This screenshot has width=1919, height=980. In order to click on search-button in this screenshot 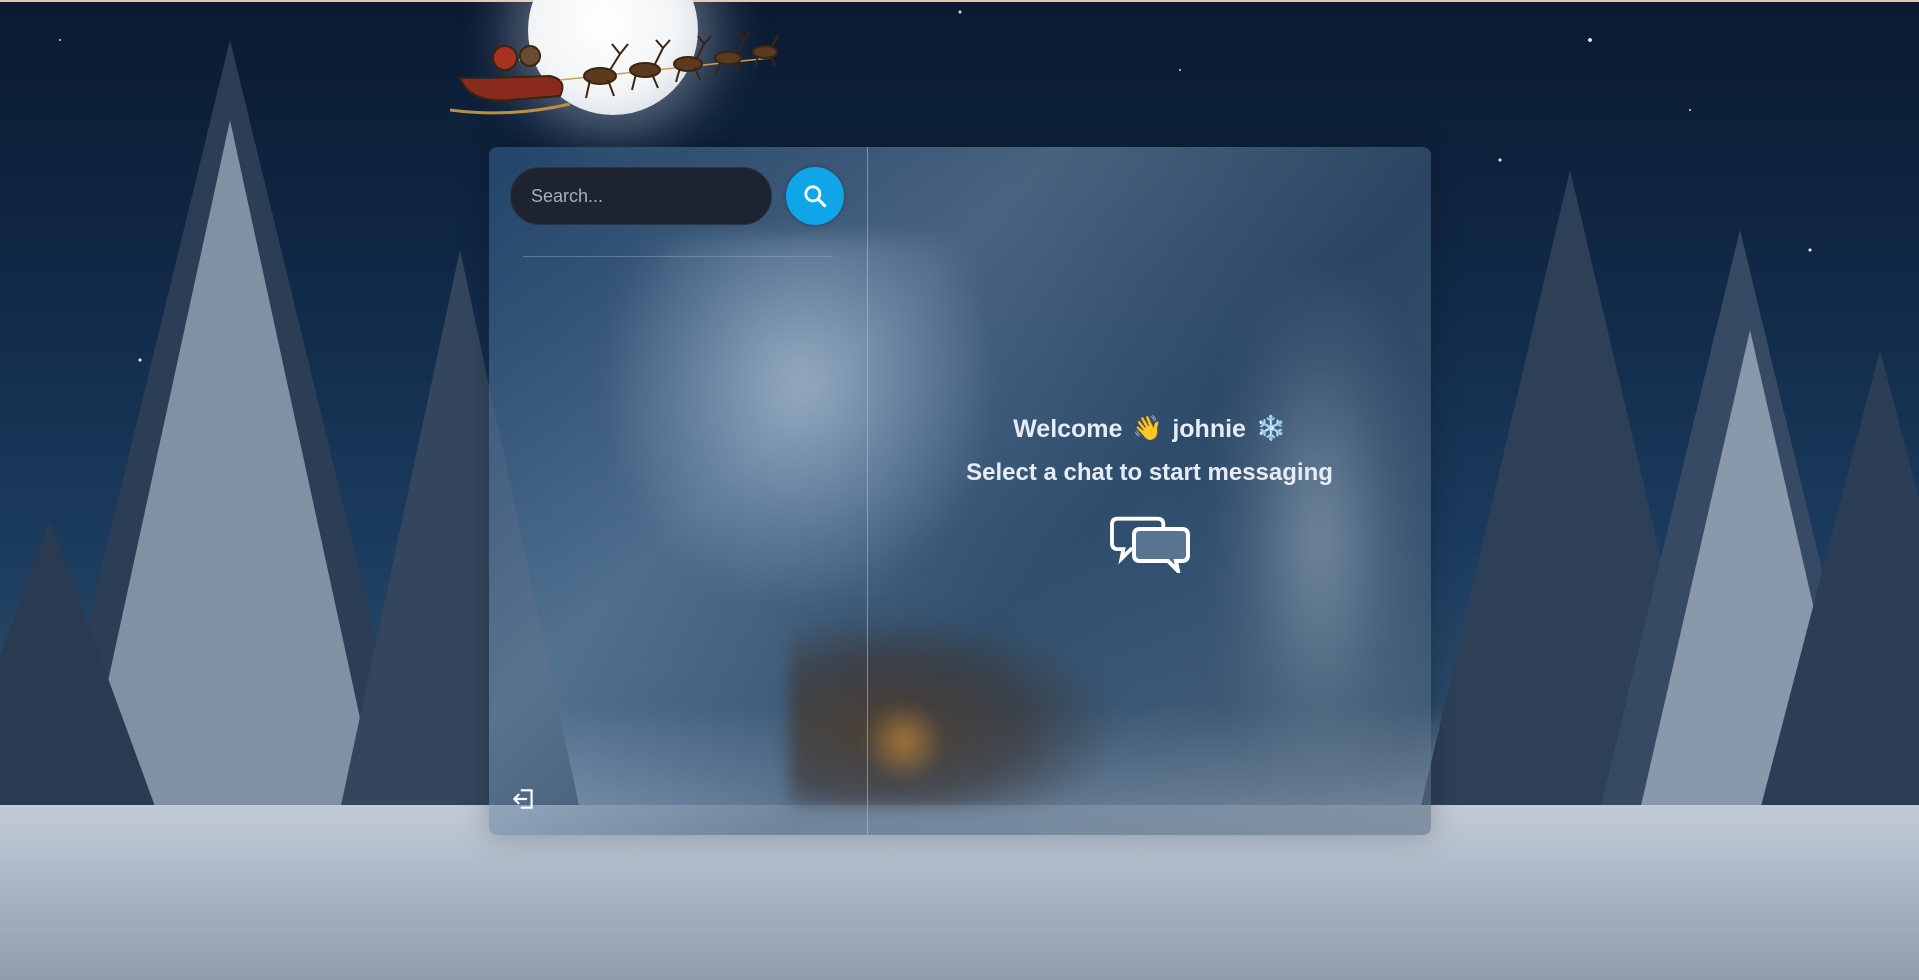, I will do `click(815, 196)`.